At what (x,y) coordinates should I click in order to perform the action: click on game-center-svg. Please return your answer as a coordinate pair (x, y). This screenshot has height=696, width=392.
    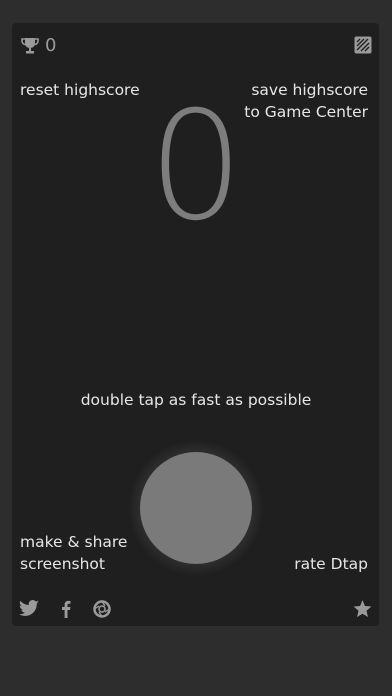
    Looking at the image, I should click on (363, 45).